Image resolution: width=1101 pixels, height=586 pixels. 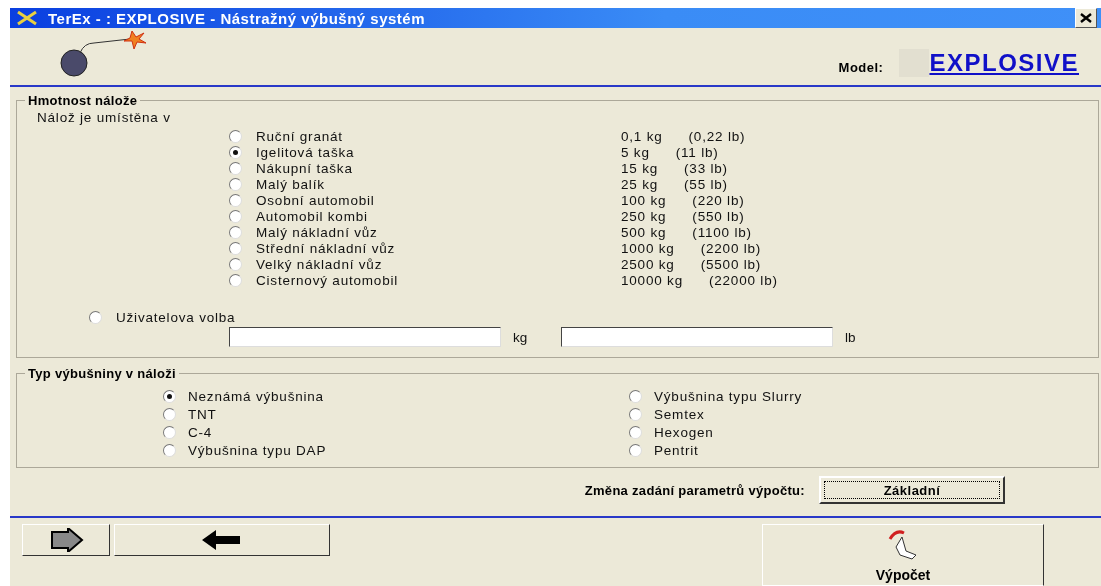 What do you see at coordinates (83, 100) in the screenshot?
I see `group-title: Hmotnost nálože` at bounding box center [83, 100].